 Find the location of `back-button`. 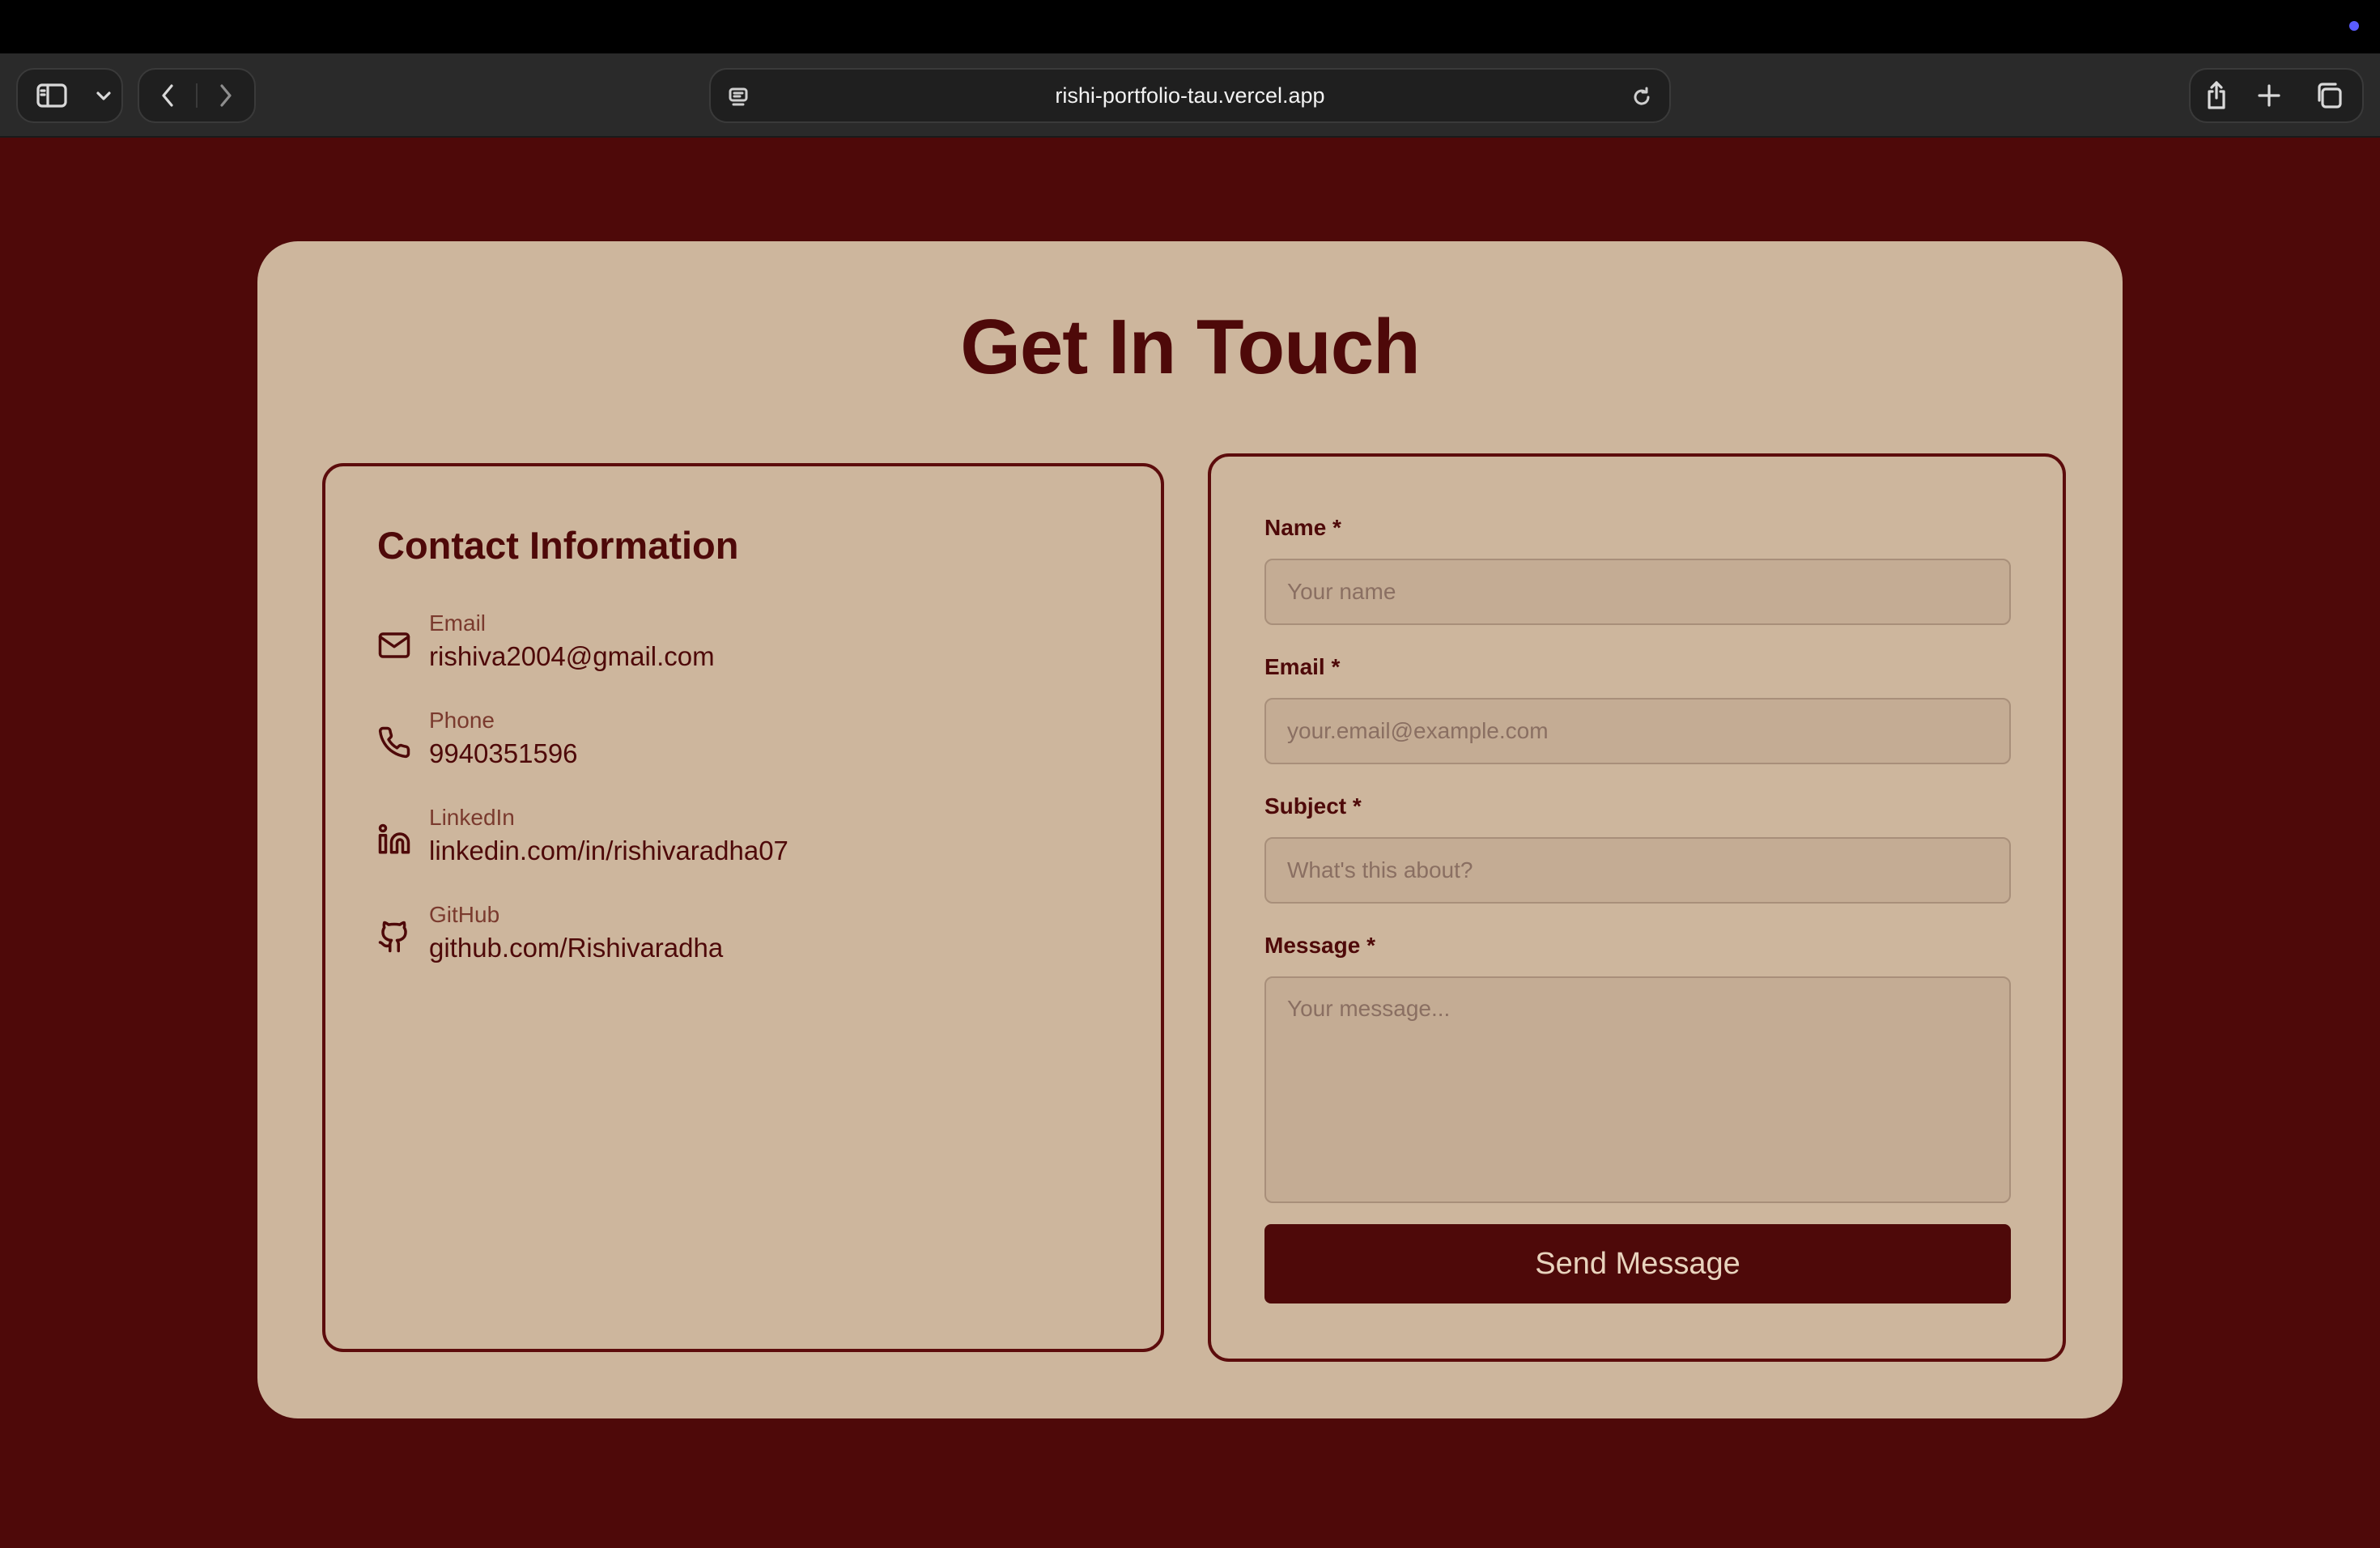

back-button is located at coordinates (167, 96).